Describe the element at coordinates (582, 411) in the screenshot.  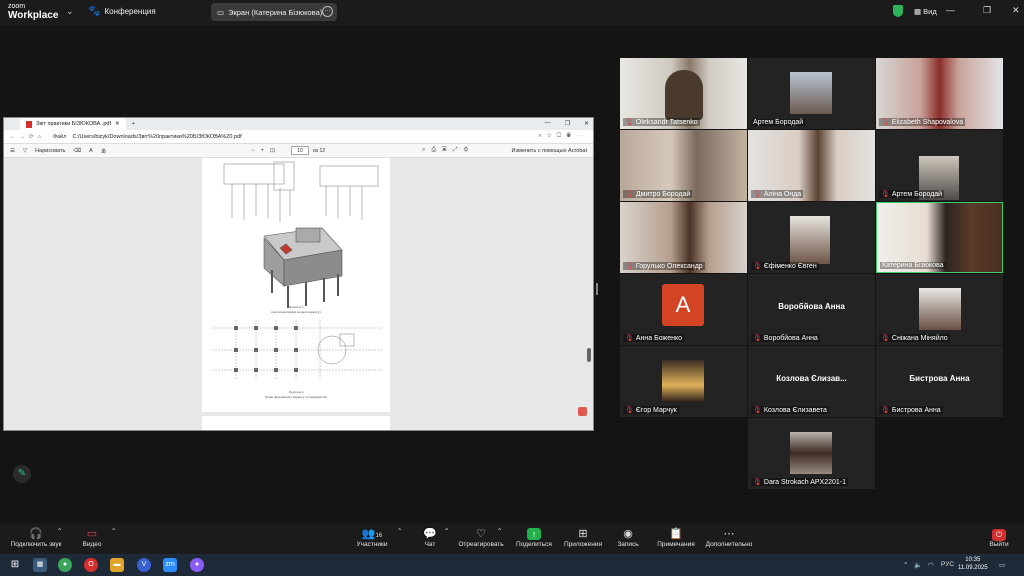
I see `acrobat-icon` at that location.